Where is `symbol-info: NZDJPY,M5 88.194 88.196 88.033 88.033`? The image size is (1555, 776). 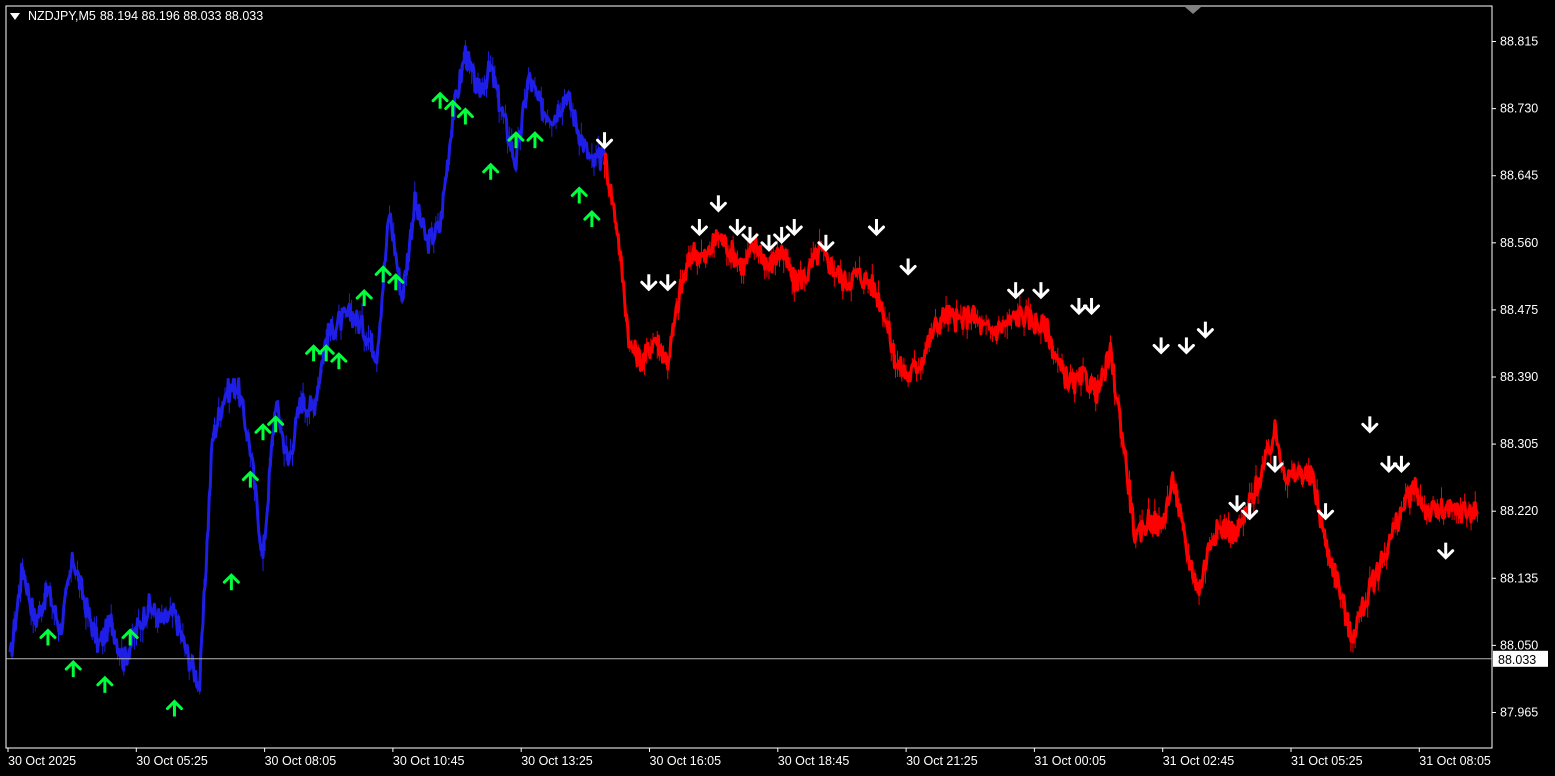 symbol-info: NZDJPY,M5 88.194 88.196 88.033 88.033 is located at coordinates (136, 16).